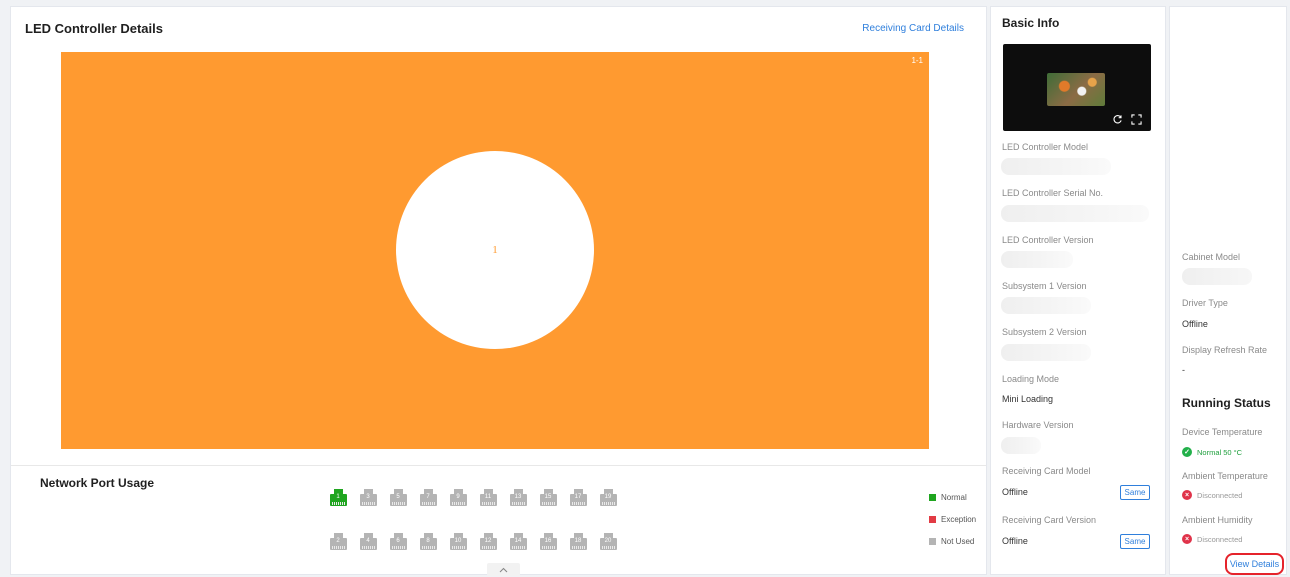 The width and height of the screenshot is (1290, 577). I want to click on network-port-4: 4, so click(368, 541).